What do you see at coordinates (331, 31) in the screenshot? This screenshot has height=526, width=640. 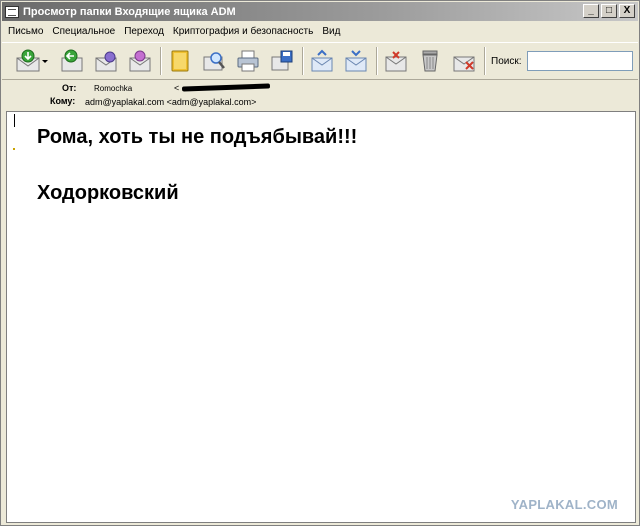 I see `menu-view: Вид` at bounding box center [331, 31].